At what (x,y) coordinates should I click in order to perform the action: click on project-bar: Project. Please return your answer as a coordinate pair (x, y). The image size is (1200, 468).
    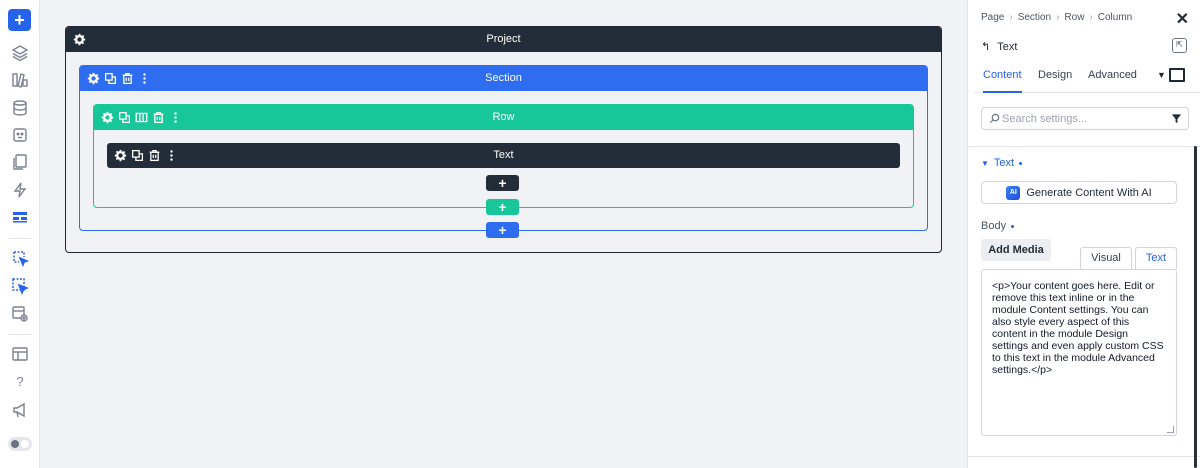
    Looking at the image, I should click on (503, 39).